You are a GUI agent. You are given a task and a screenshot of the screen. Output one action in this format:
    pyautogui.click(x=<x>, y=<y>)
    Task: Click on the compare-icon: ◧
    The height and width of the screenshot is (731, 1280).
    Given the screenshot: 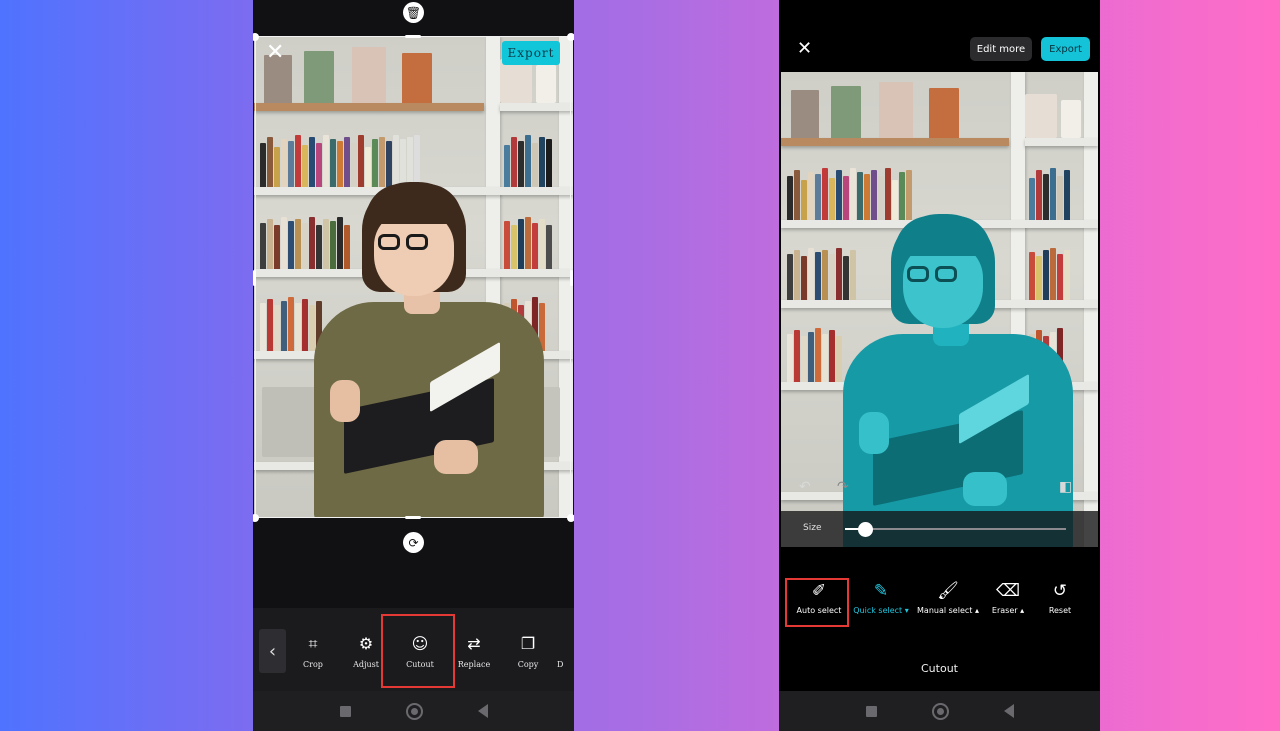 What is the action you would take?
    pyautogui.click(x=1065, y=487)
    